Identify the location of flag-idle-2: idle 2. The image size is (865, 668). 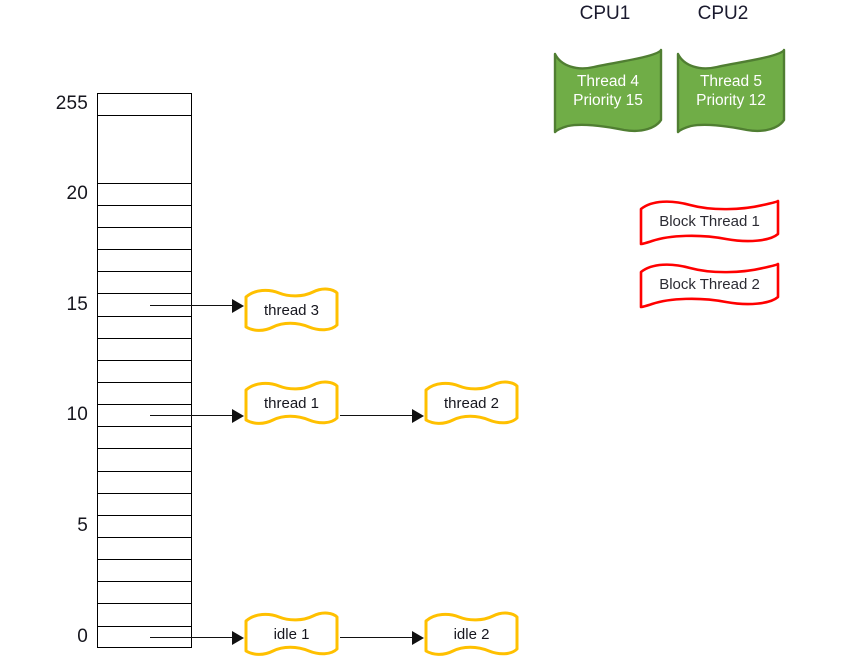
(471, 634).